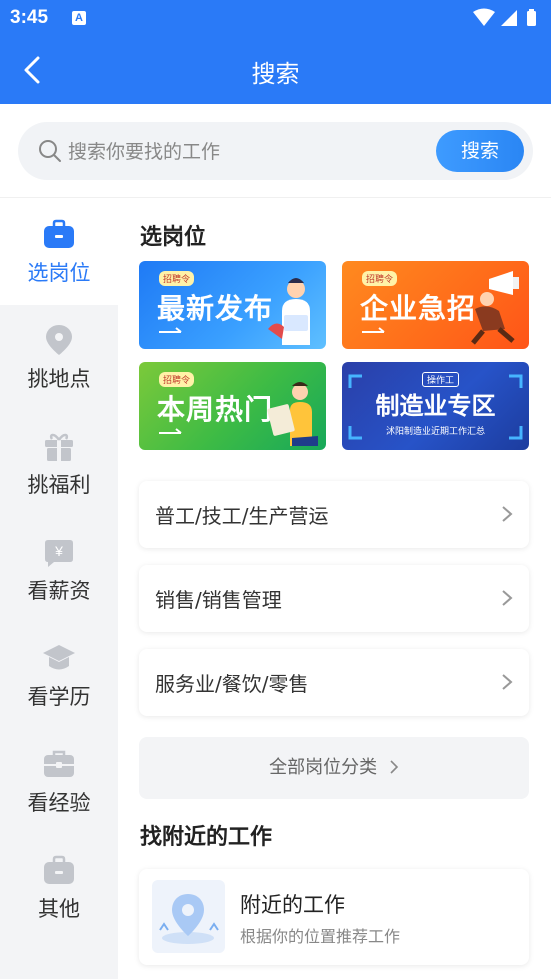 Image resolution: width=551 pixels, height=979 pixels. I want to click on sidebar-item-location: 挑地点, so click(59, 358).